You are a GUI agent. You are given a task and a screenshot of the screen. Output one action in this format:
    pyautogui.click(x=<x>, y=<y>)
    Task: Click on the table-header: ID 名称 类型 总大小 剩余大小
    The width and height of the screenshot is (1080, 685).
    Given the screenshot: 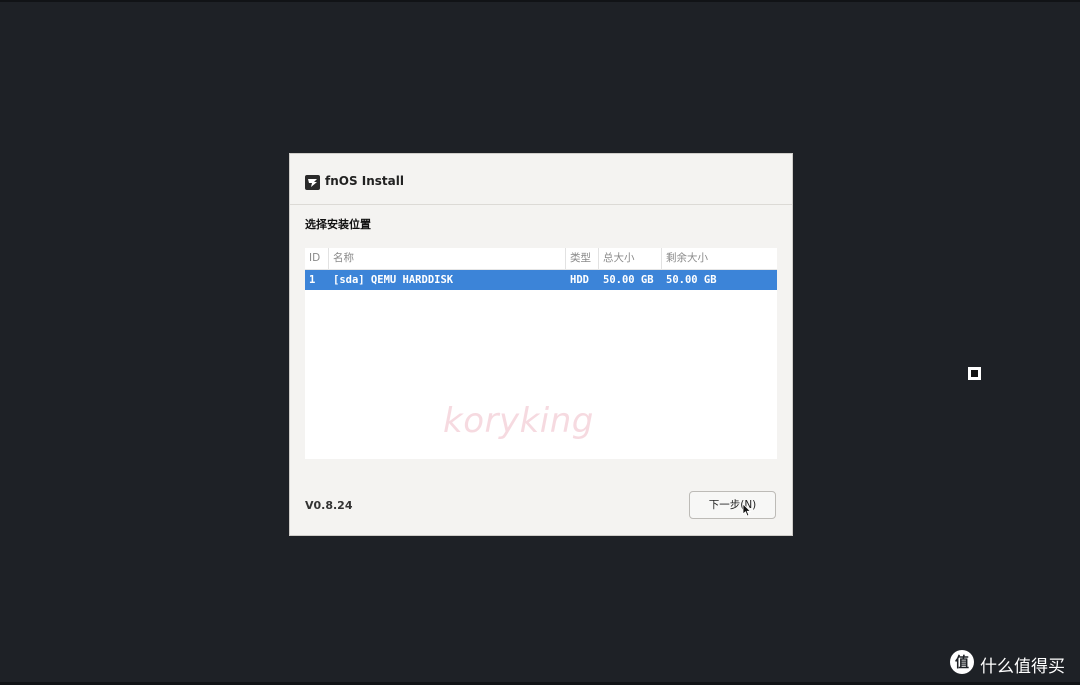 What is the action you would take?
    pyautogui.click(x=541, y=259)
    